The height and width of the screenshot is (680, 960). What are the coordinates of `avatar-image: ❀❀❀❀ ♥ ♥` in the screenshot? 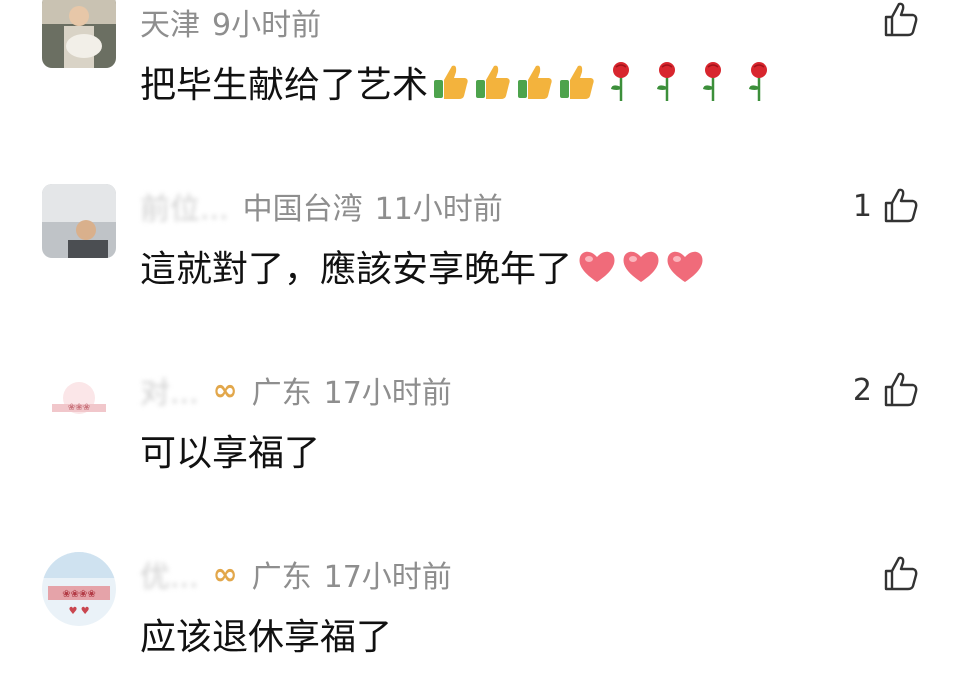 It's located at (79, 589).